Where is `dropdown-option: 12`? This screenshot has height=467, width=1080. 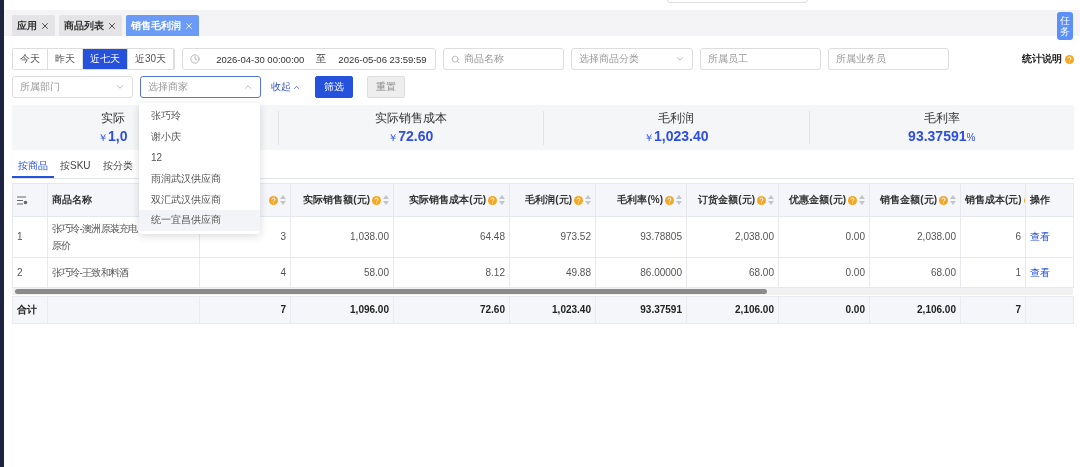
dropdown-option: 12 is located at coordinates (199, 158).